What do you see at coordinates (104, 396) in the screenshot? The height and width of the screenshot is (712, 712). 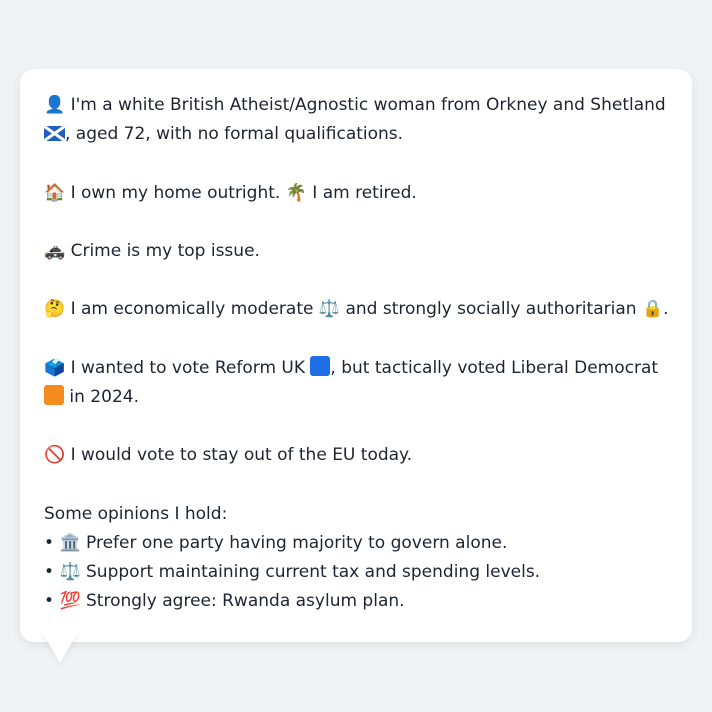 I see `vote-year-text: in 2024.` at bounding box center [104, 396].